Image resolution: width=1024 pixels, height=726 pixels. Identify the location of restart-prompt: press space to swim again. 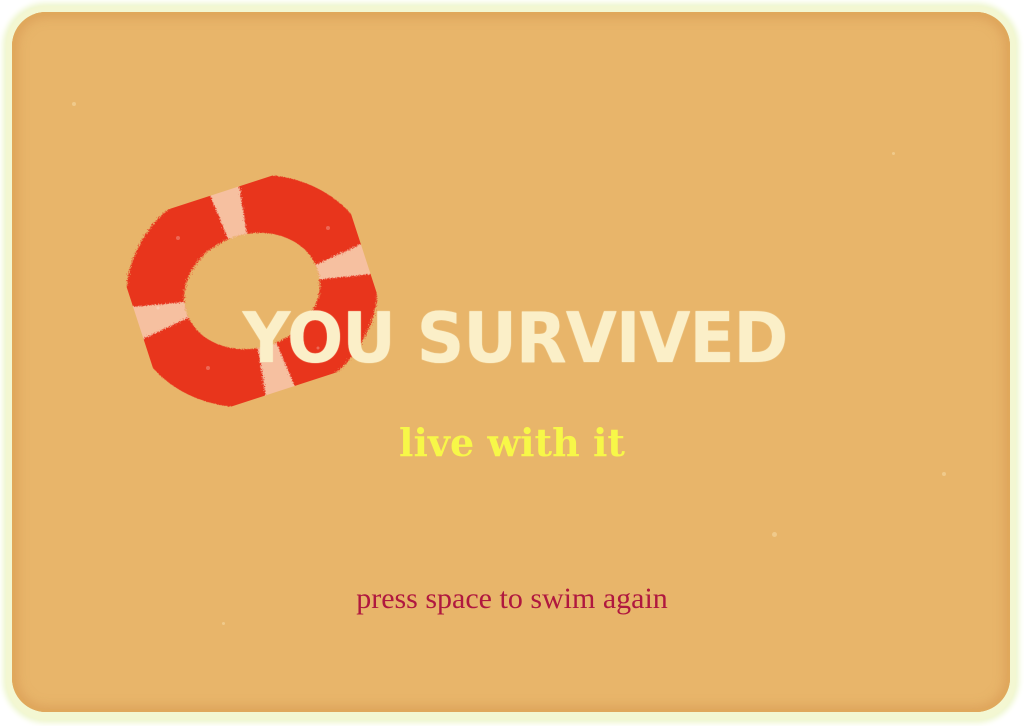
(512, 598).